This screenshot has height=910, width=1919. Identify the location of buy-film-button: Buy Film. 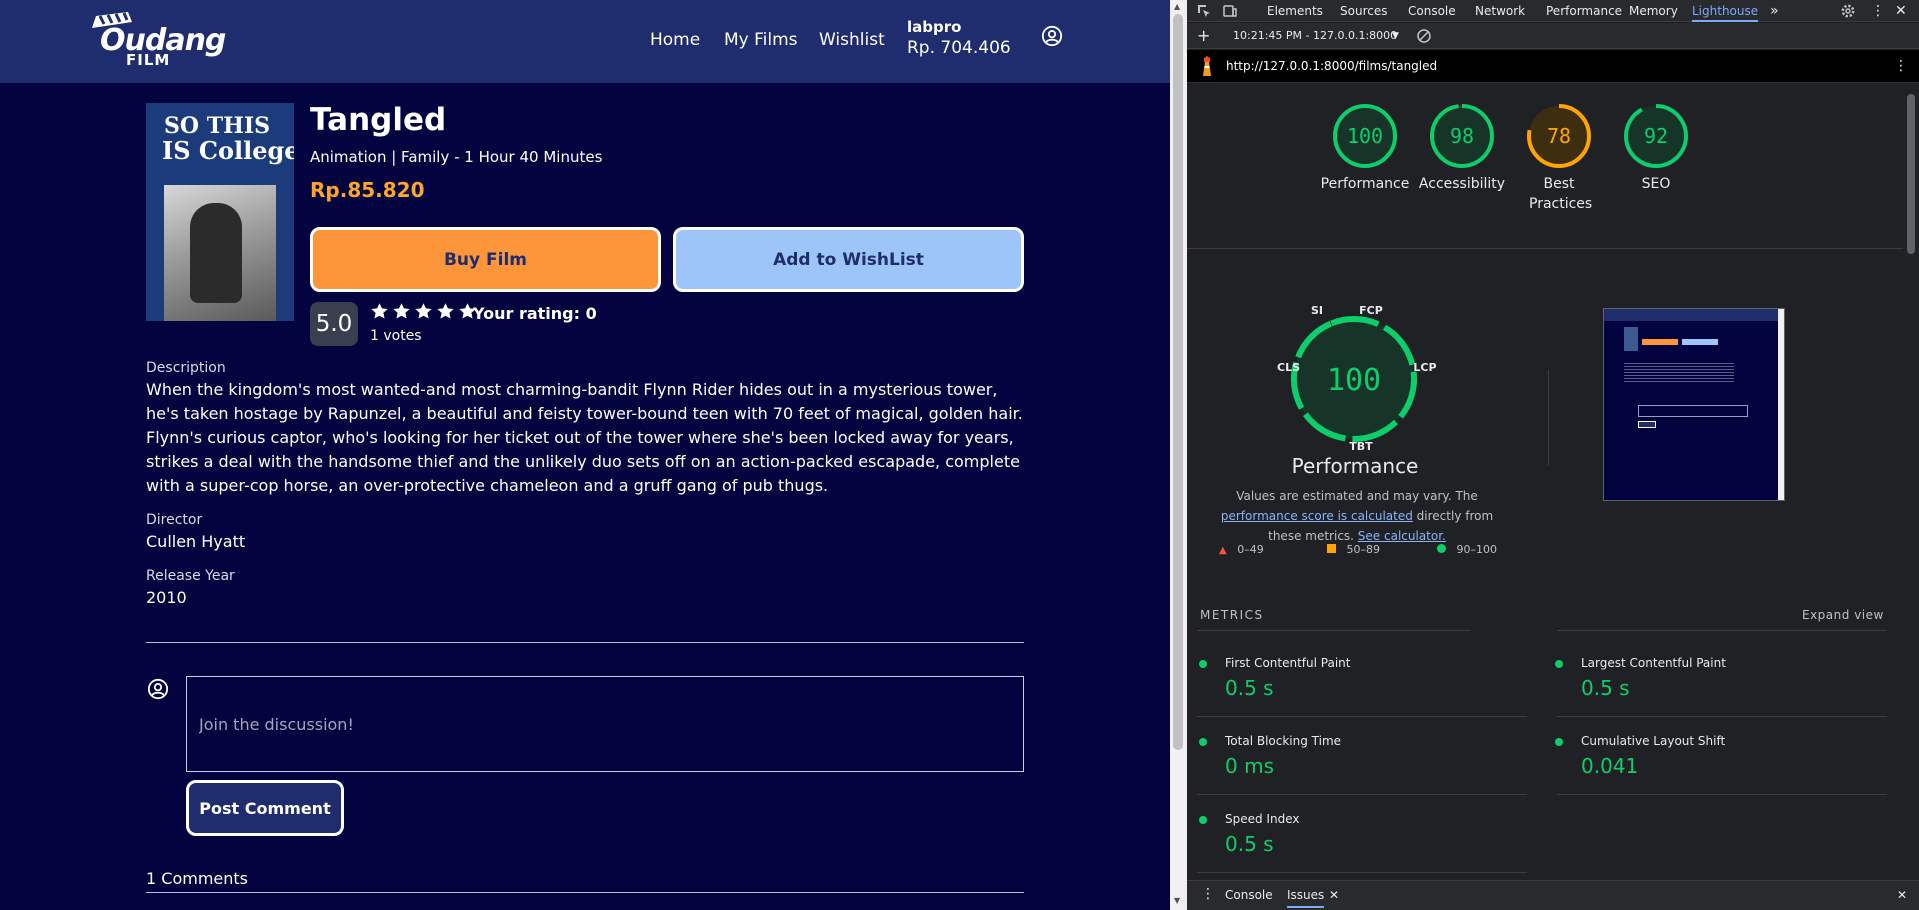
(485, 259).